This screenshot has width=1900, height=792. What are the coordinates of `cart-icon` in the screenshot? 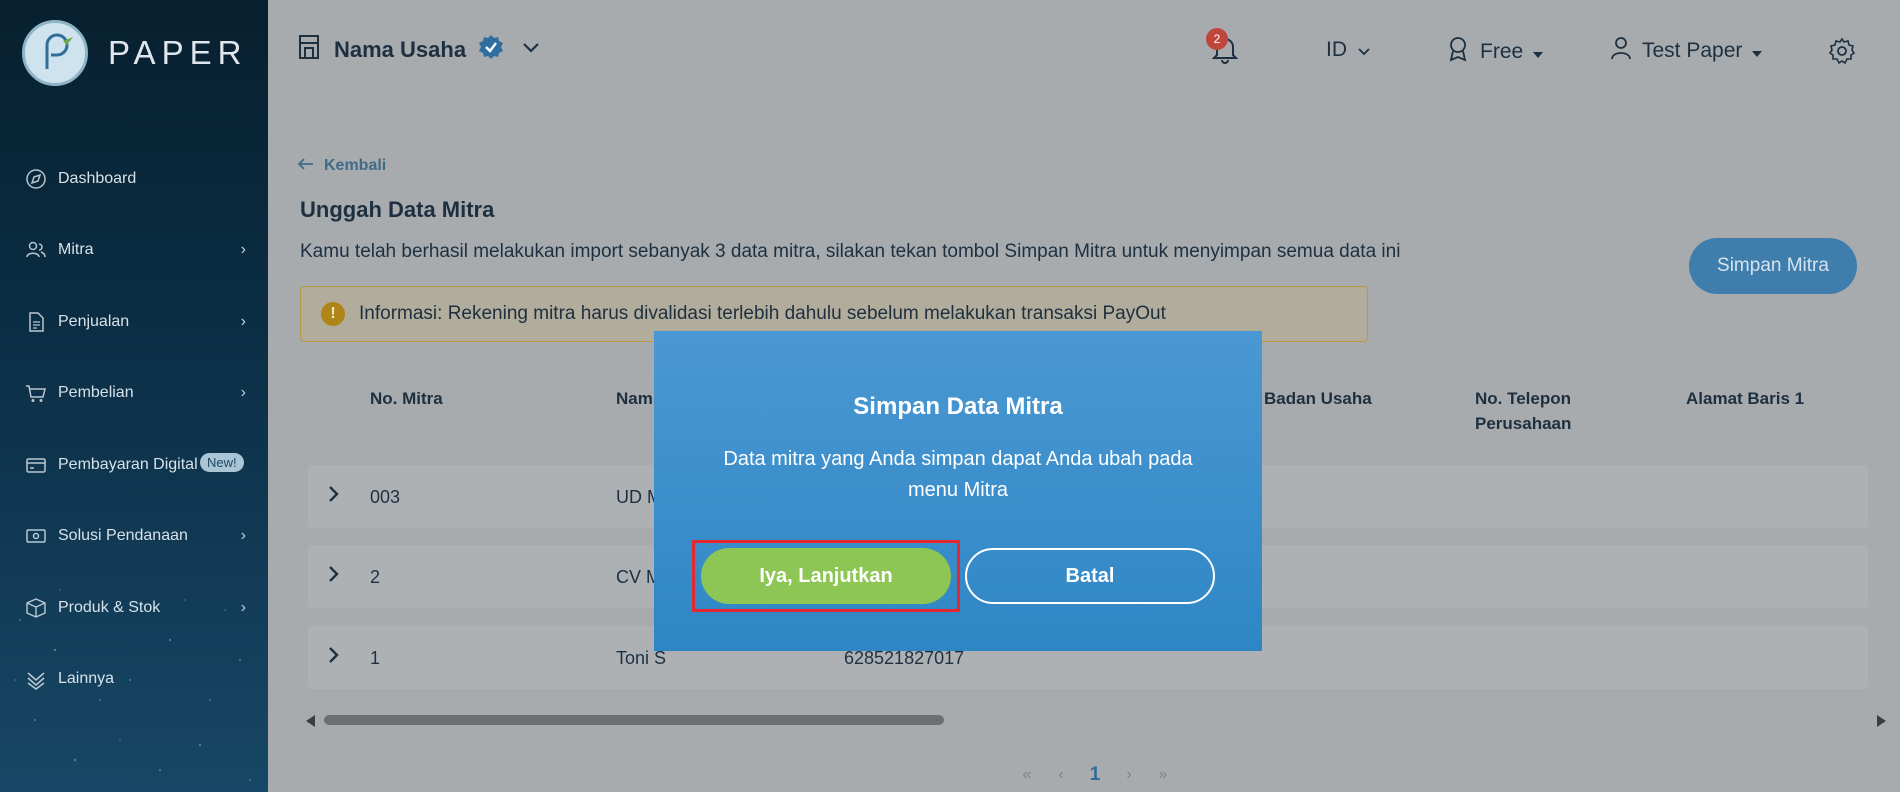 It's located at (36, 393).